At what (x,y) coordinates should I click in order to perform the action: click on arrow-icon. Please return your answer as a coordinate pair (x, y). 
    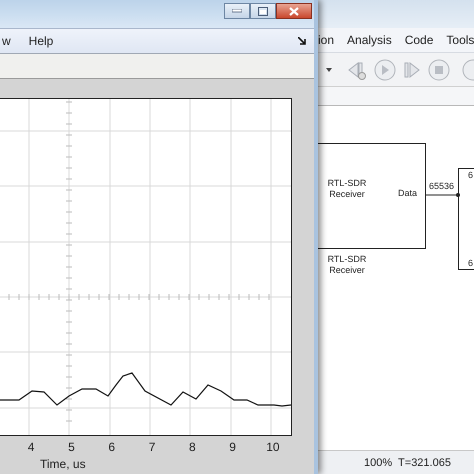
    Looking at the image, I should click on (302, 41).